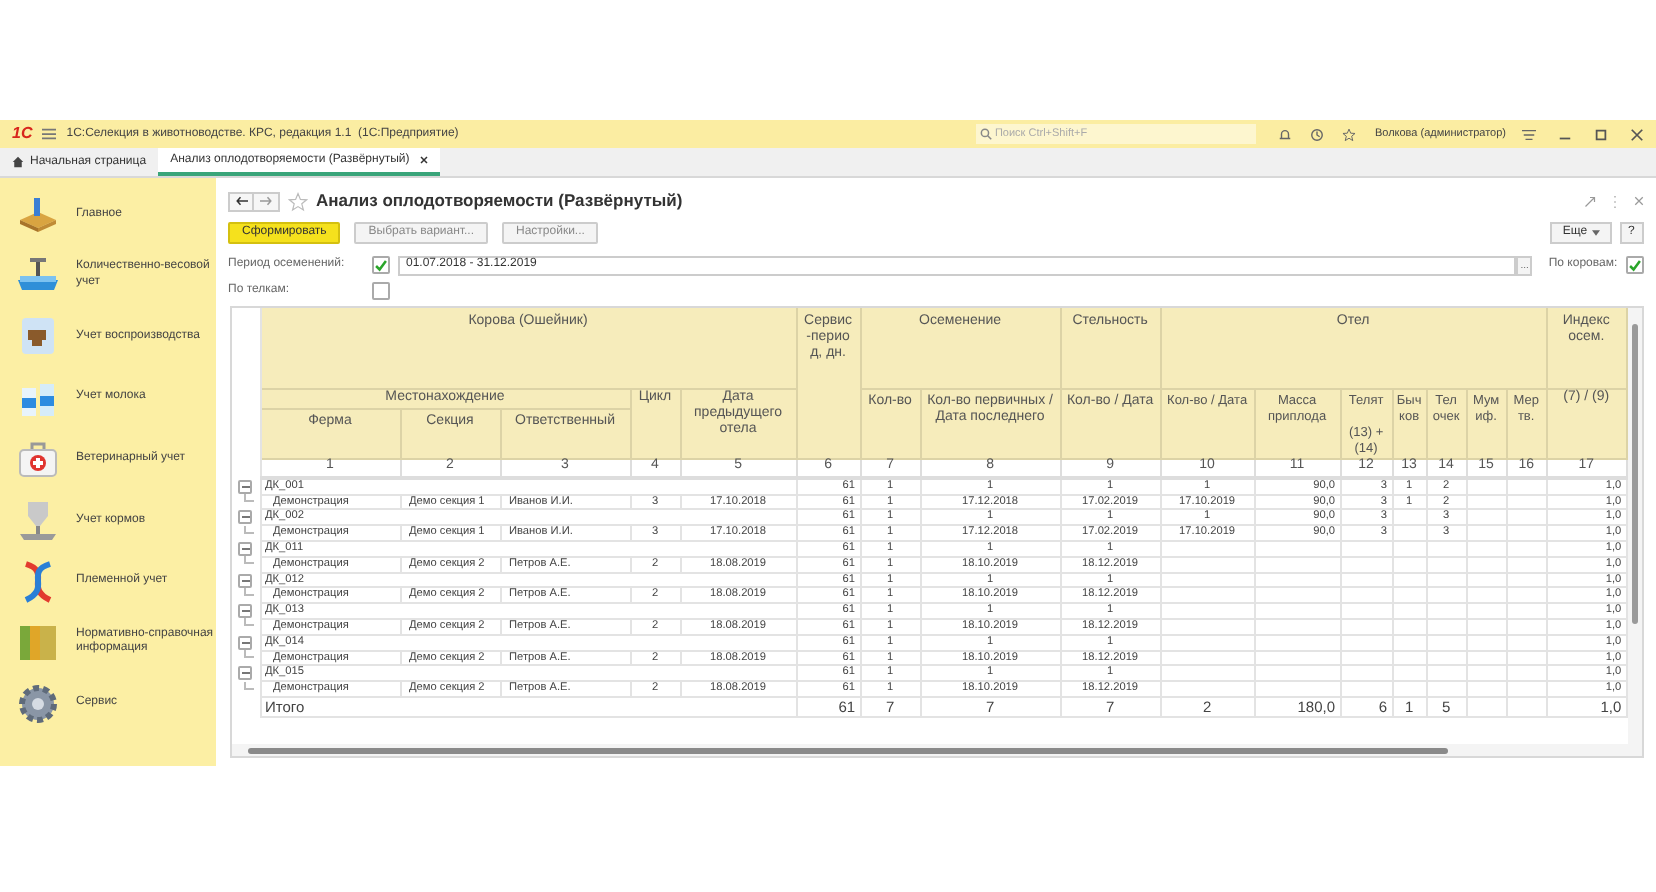  Describe the element at coordinates (1601, 134) in the screenshot. I see `maximize-icon` at that location.